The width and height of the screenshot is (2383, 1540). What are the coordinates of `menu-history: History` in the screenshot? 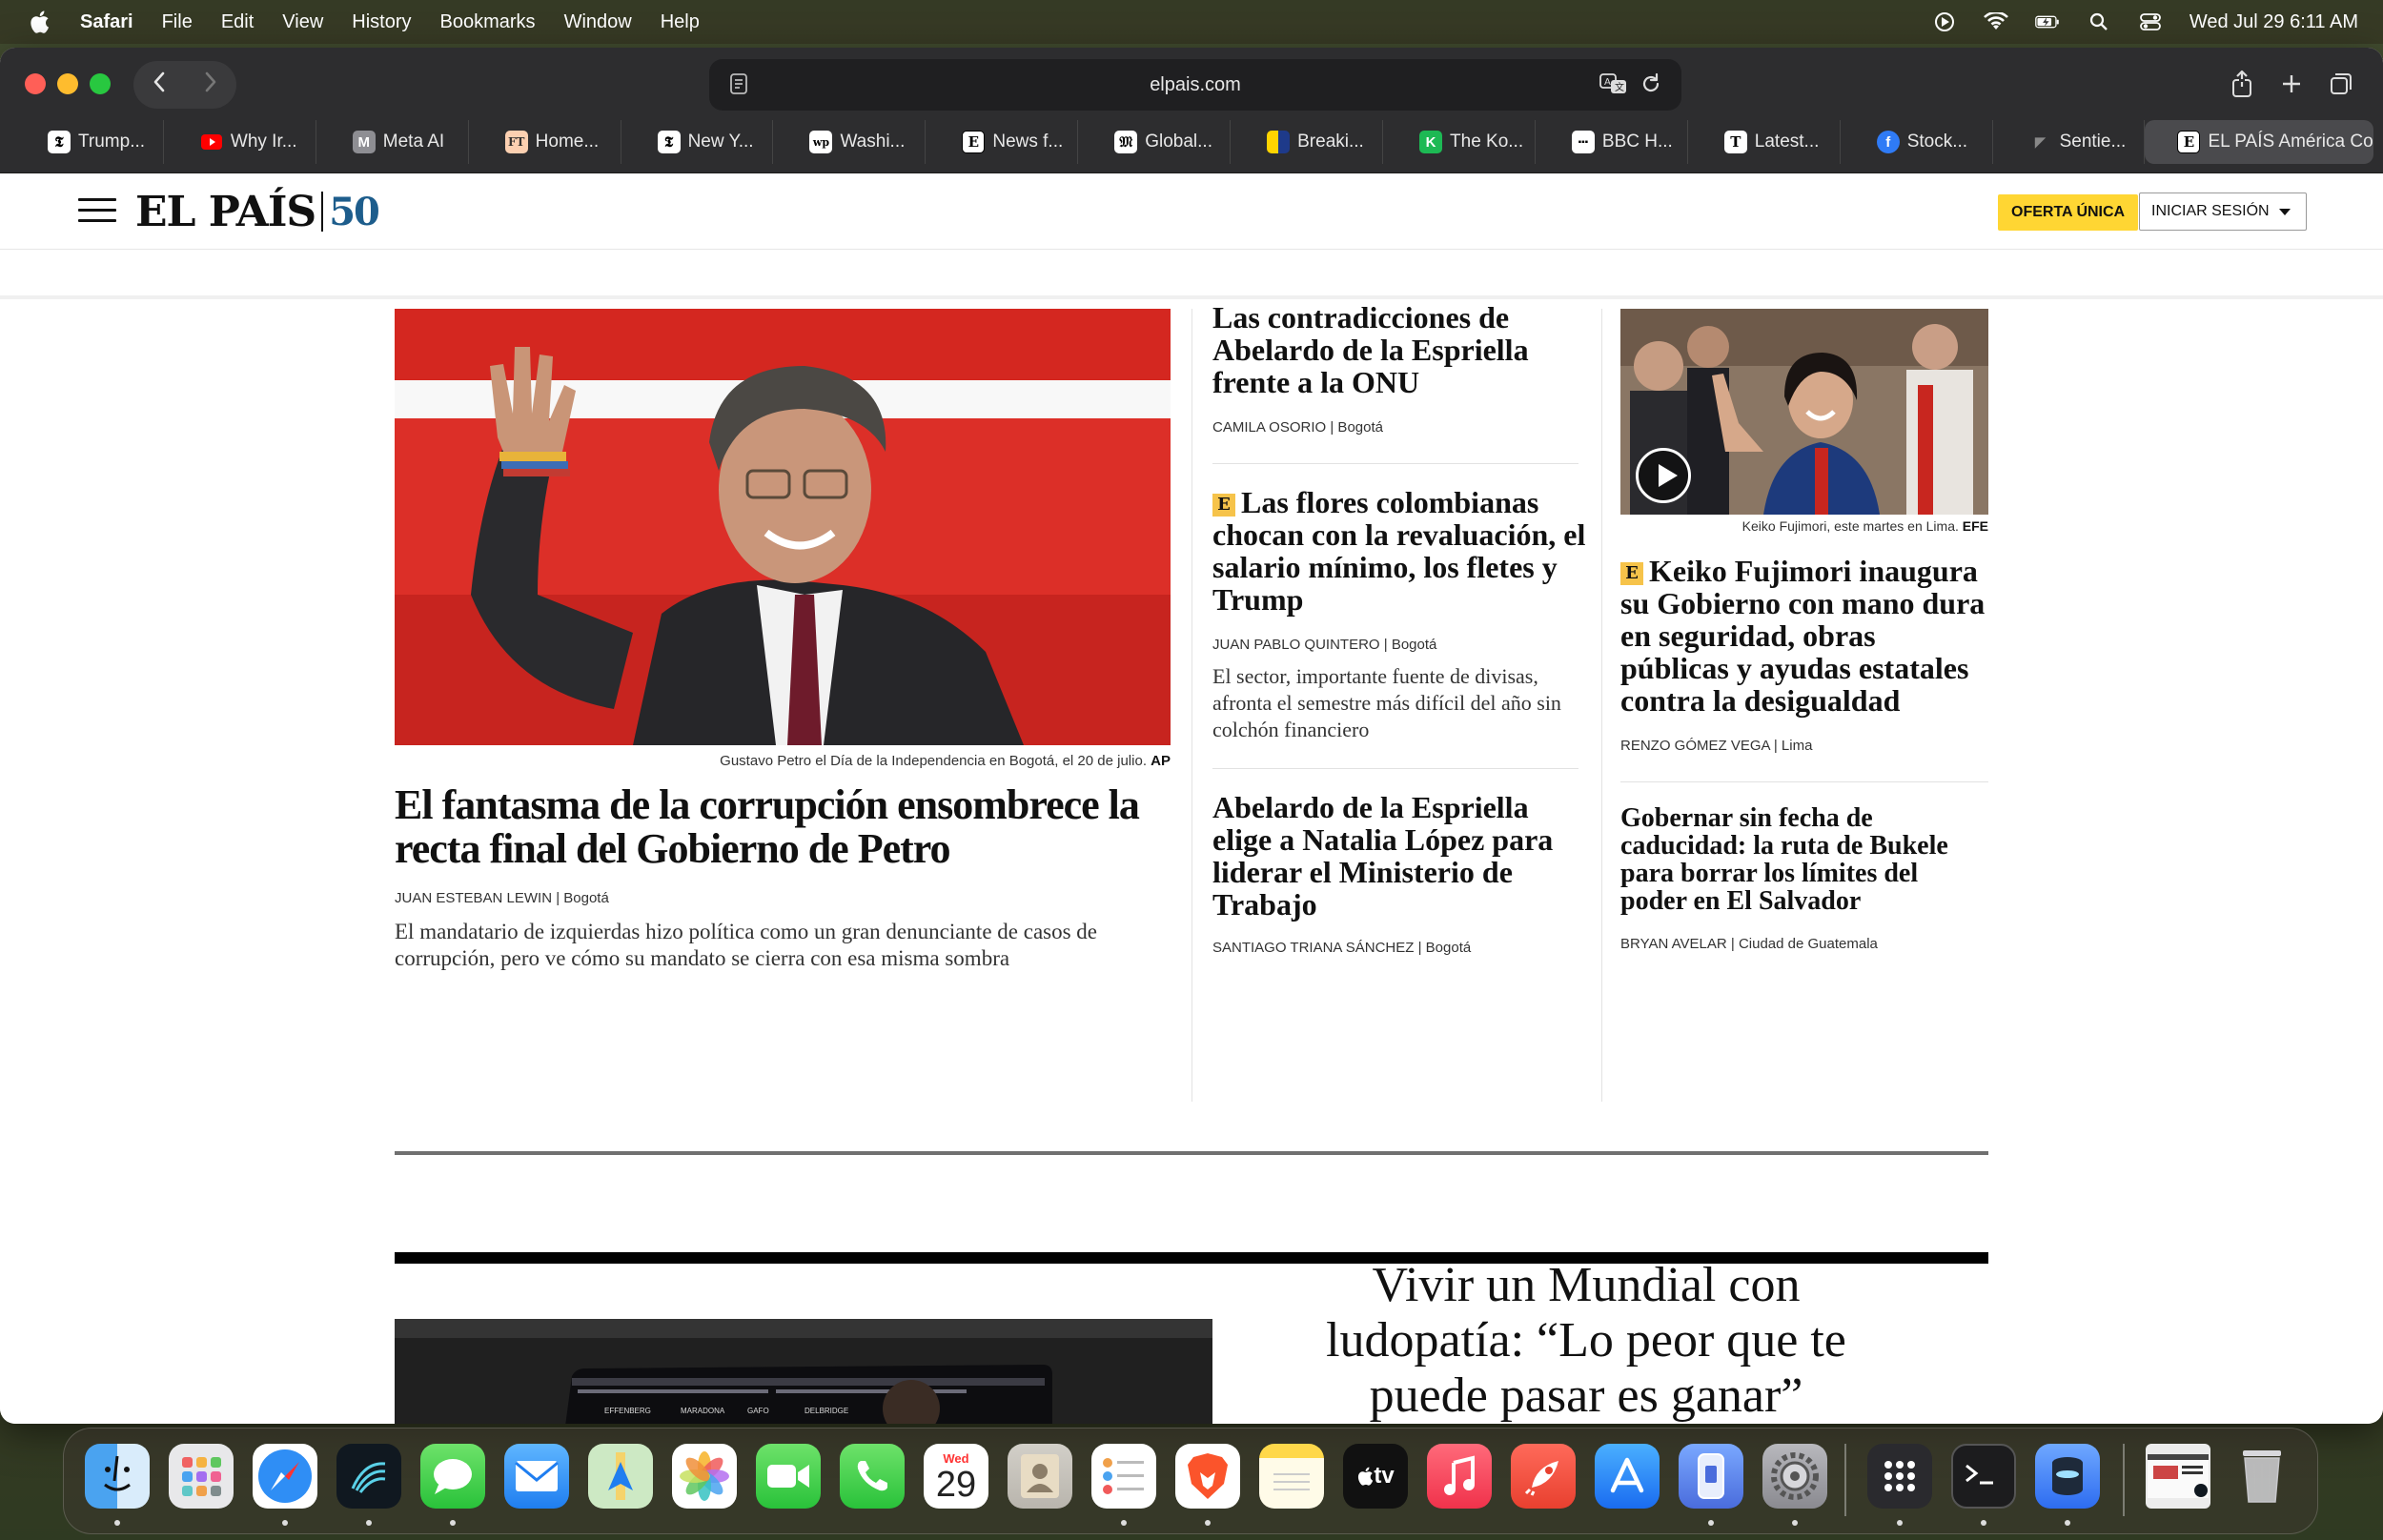 It's located at (382, 22).